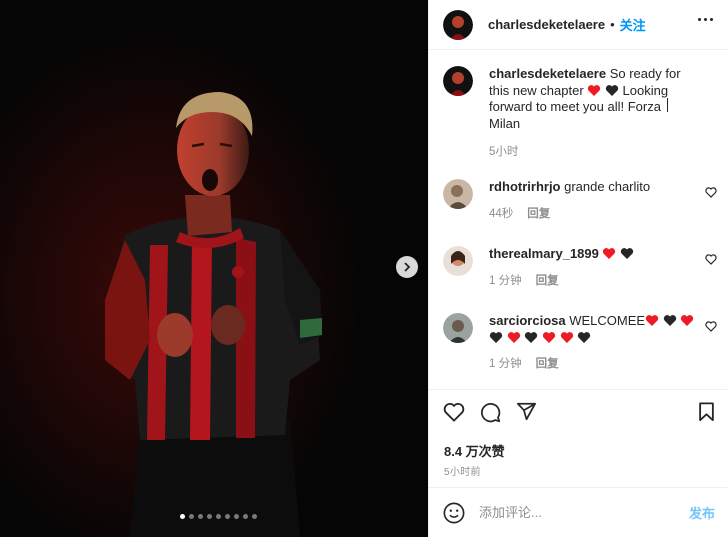  I want to click on author-username: charlesdeketelaere, so click(546, 24).